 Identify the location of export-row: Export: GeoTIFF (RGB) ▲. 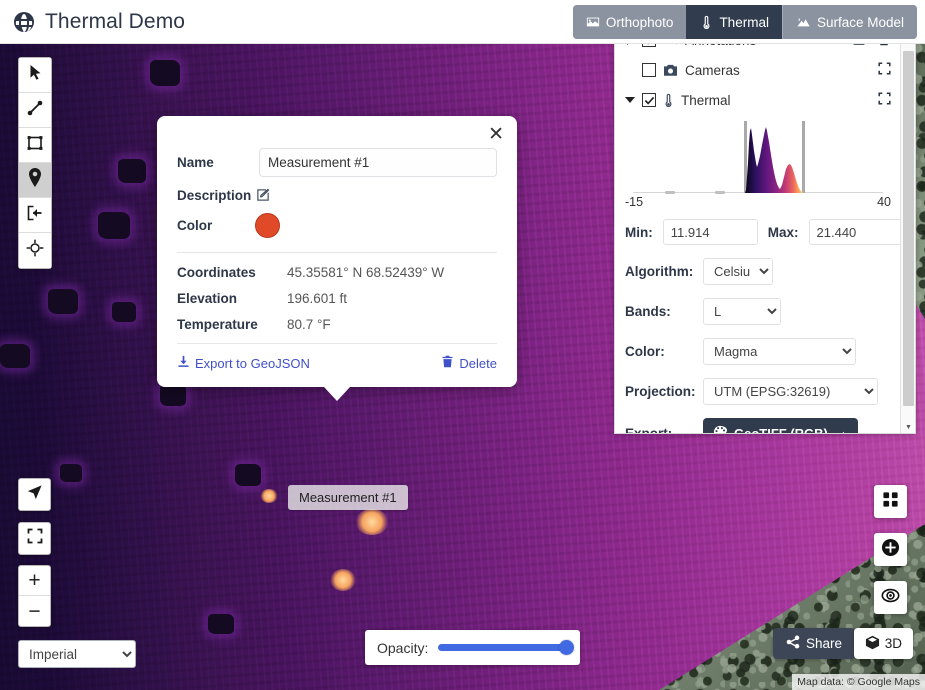
(758, 426).